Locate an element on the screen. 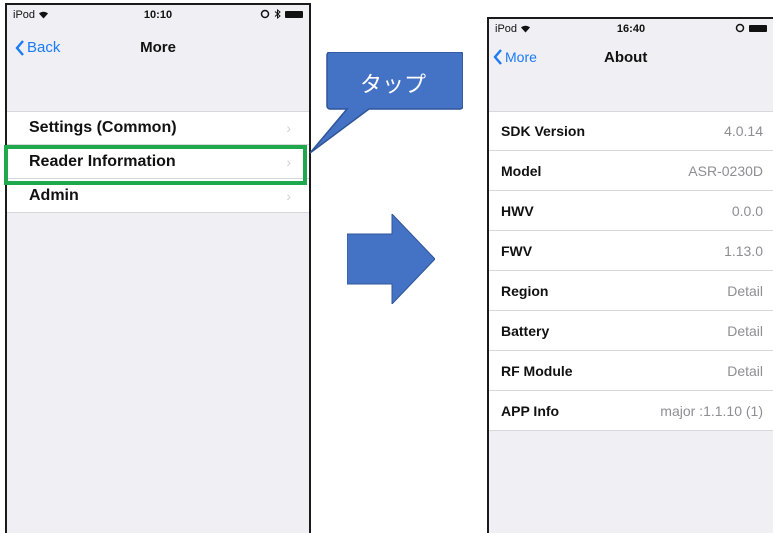  info-label: RF Module is located at coordinates (537, 370).